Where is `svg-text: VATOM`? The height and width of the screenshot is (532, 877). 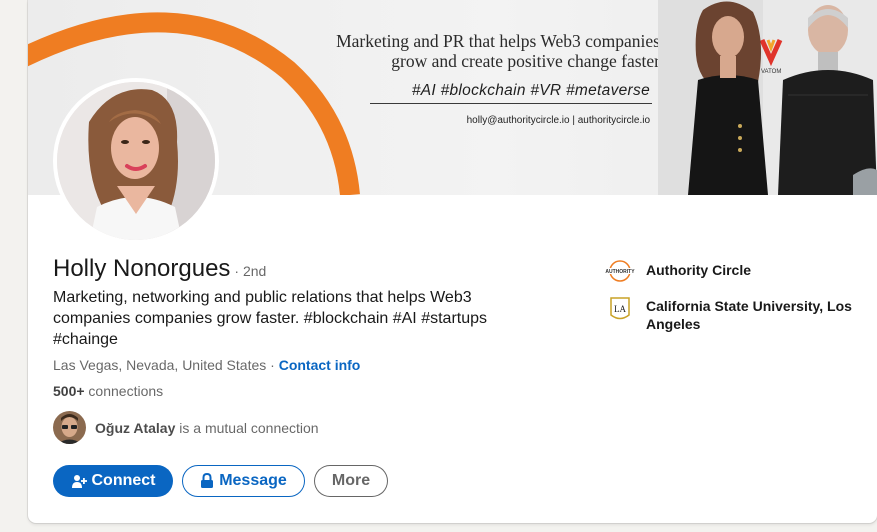
svg-text: VATOM is located at coordinates (771, 72).